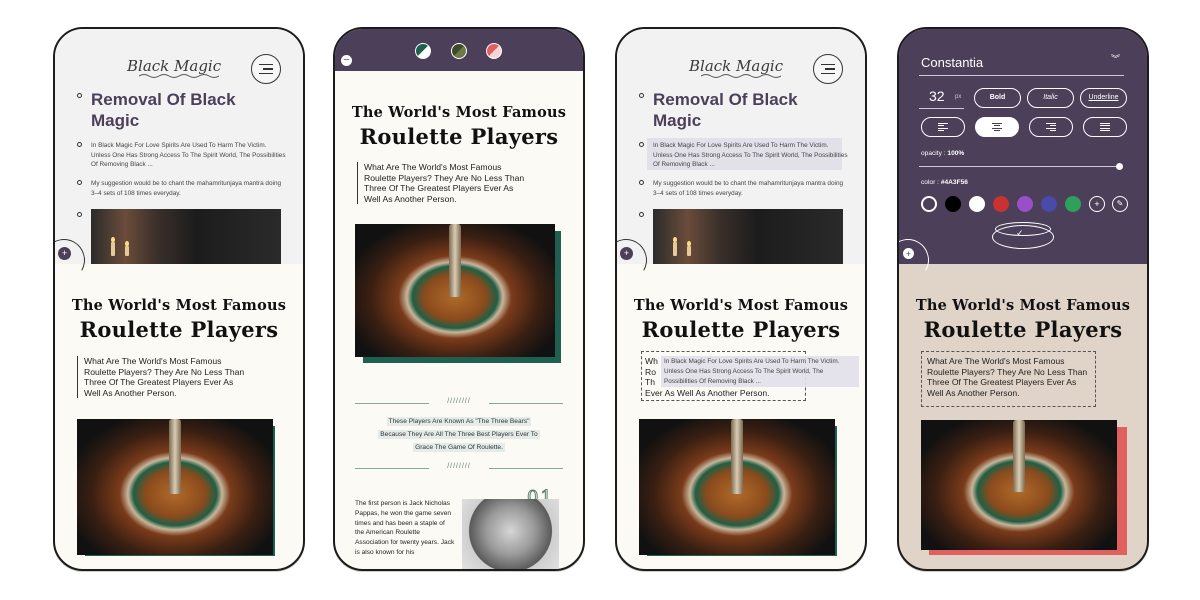 The image size is (1200, 600). What do you see at coordinates (943, 127) in the screenshot?
I see `align-left-icon` at bounding box center [943, 127].